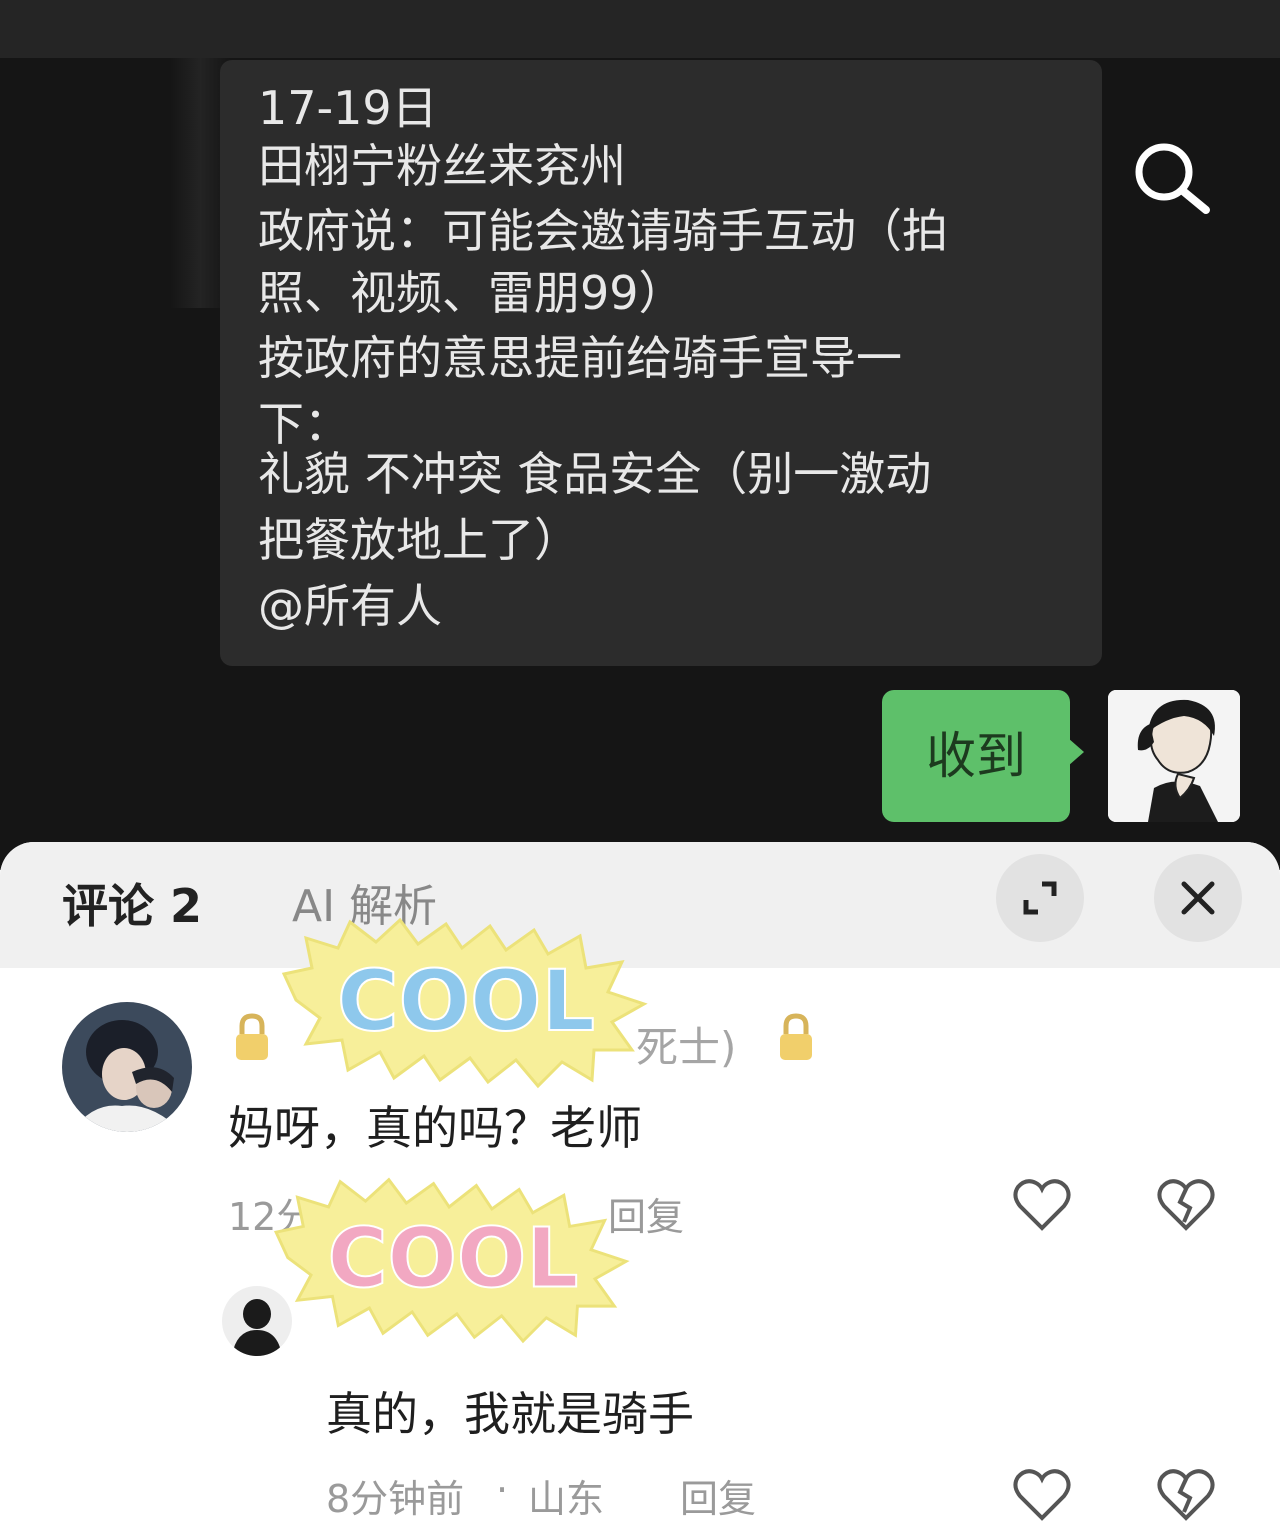 The width and height of the screenshot is (1280, 1529). Describe the element at coordinates (566, 1499) in the screenshot. I see `reply-location: 山东` at that location.